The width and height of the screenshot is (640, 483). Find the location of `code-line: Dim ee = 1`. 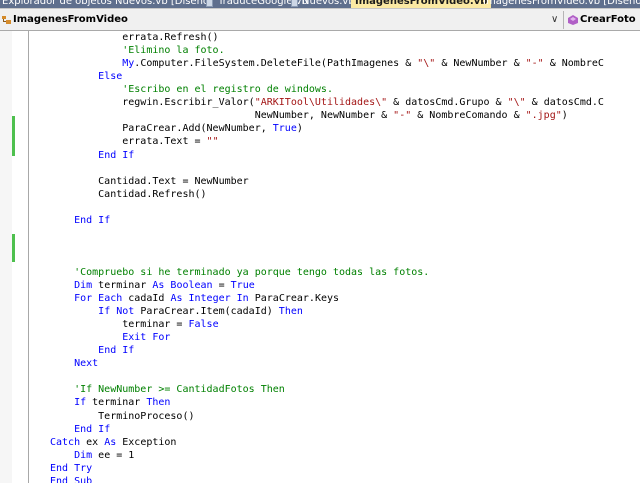

code-line: Dim ee = 1 is located at coordinates (92, 455).